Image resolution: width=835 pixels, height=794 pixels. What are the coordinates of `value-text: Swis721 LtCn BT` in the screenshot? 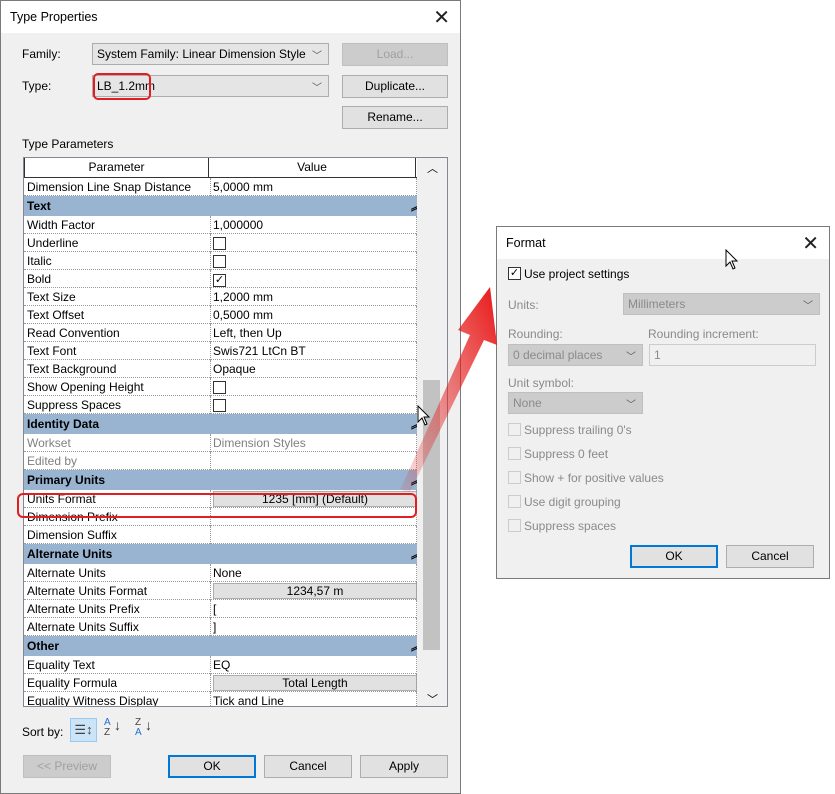 It's located at (259, 351).